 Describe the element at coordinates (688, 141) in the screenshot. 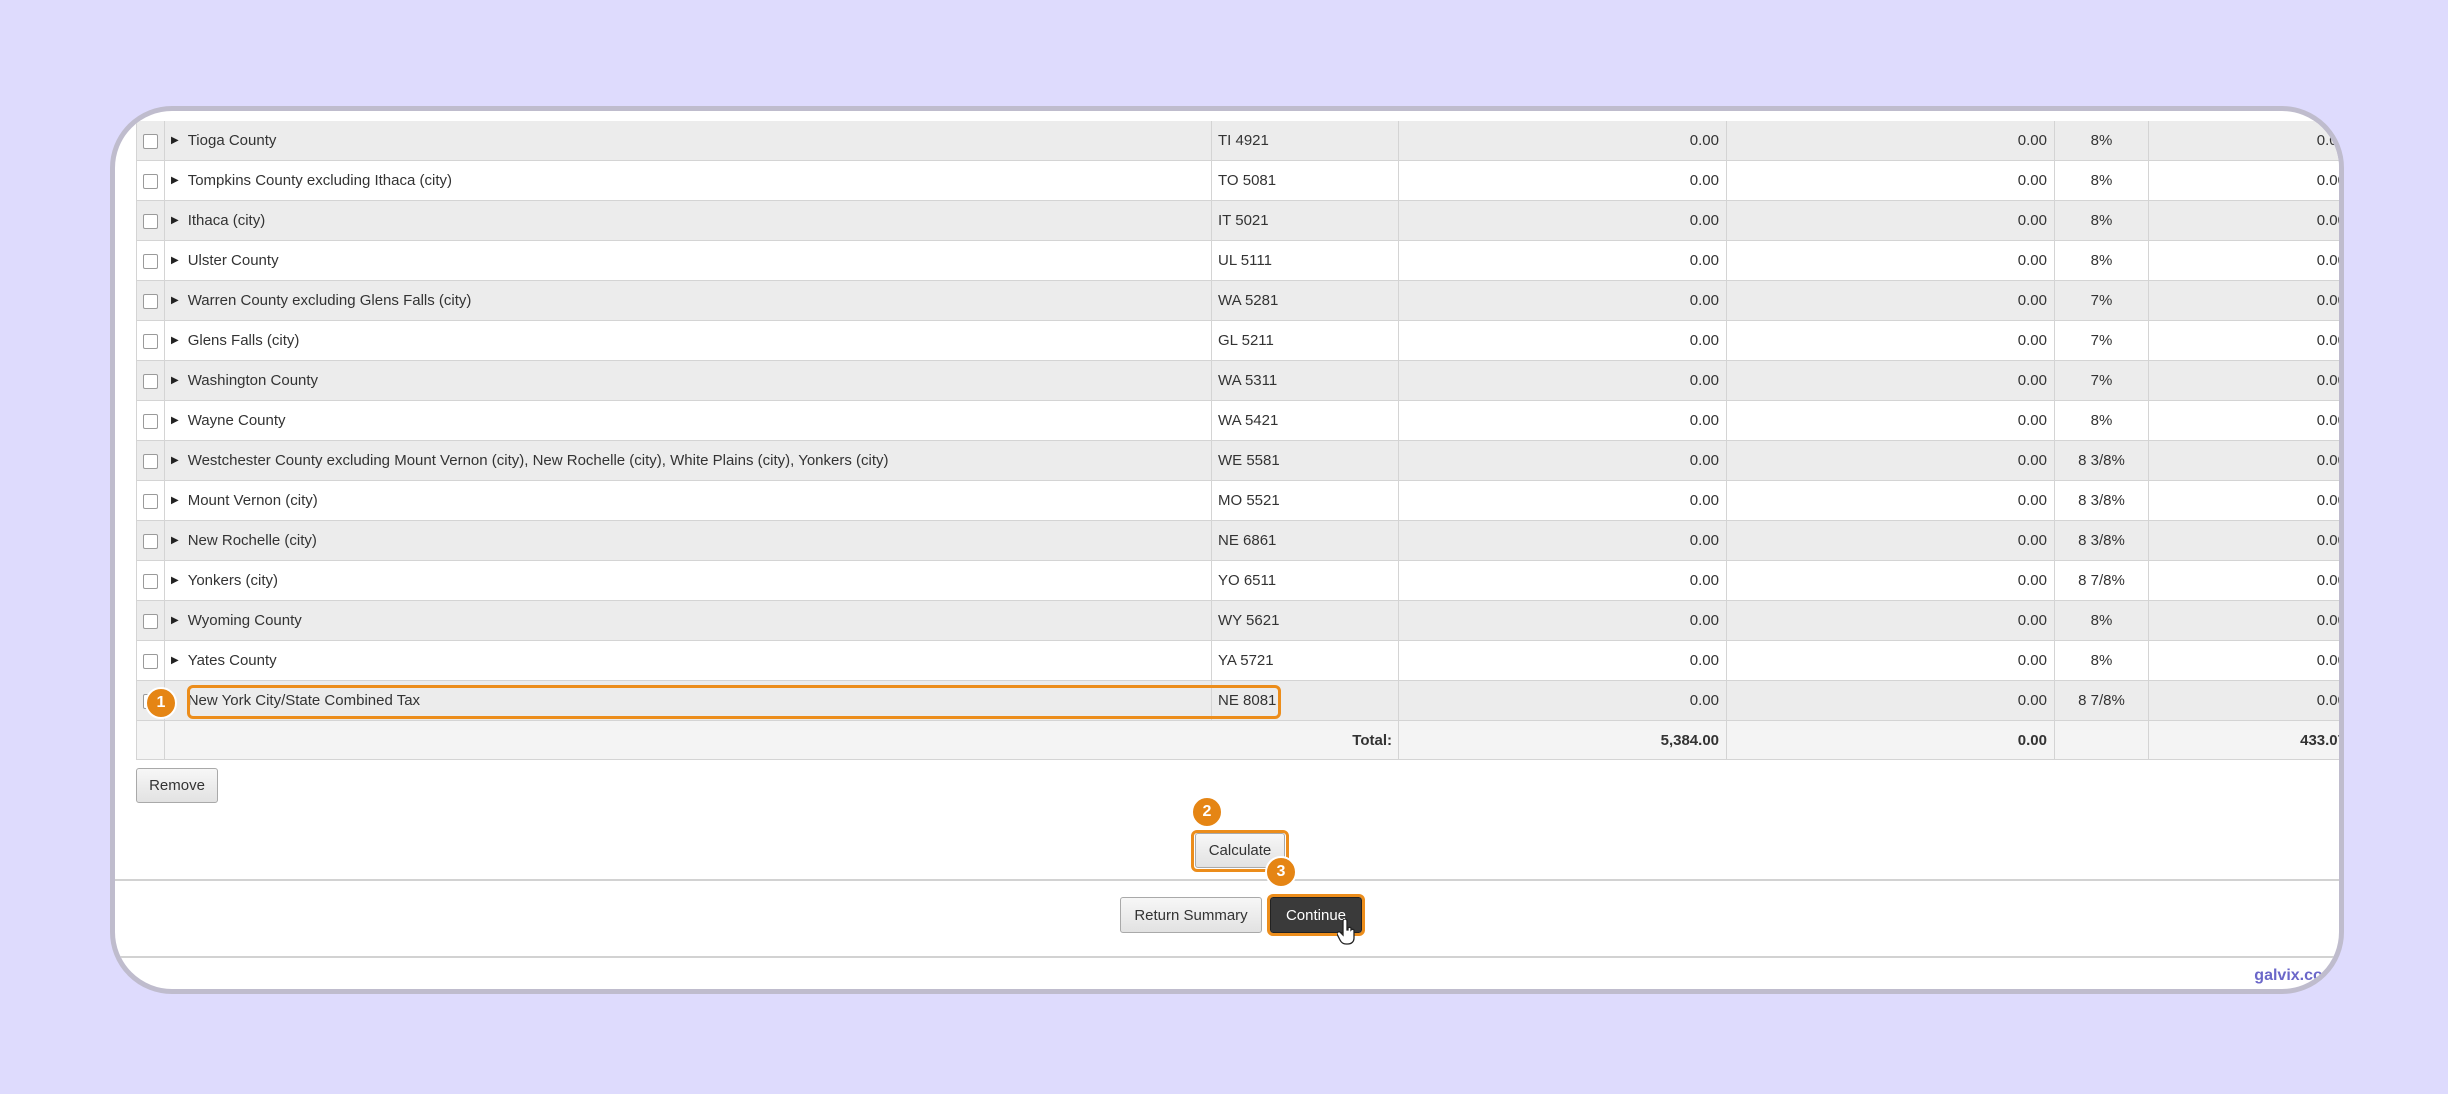

I see `jurisdiction-name-cell: ▶ Tioga County` at that location.